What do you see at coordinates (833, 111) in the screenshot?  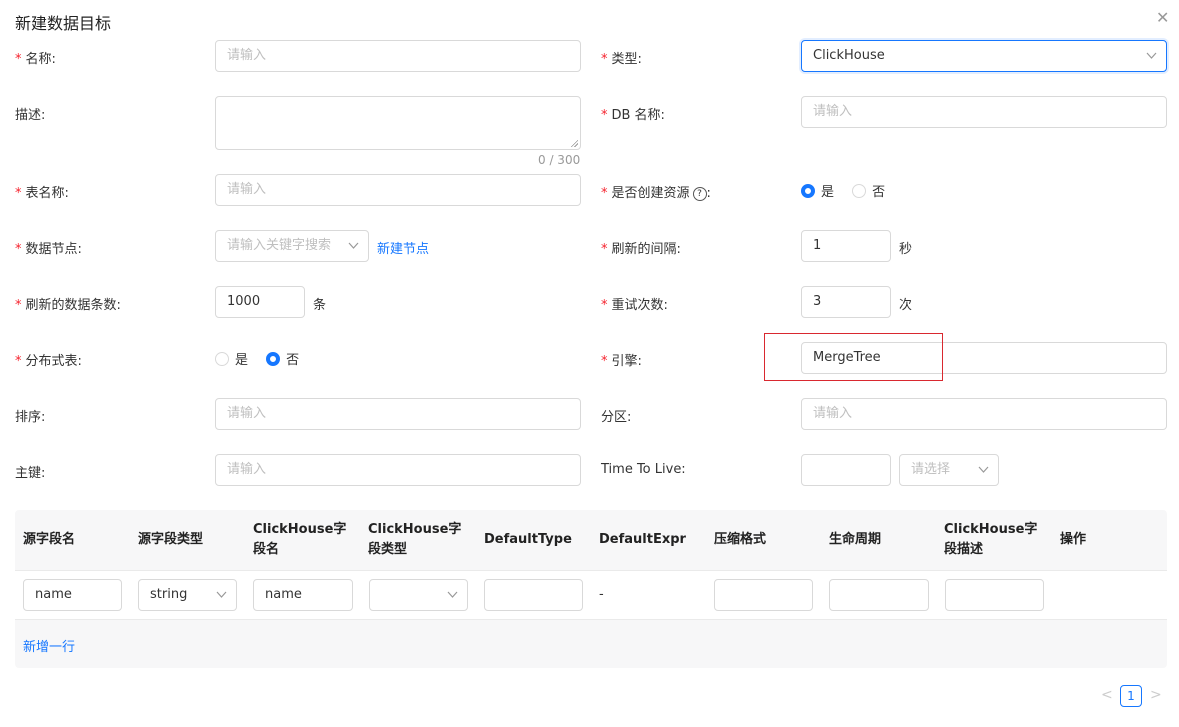 I see `db-name-placeholder: 请输入` at bounding box center [833, 111].